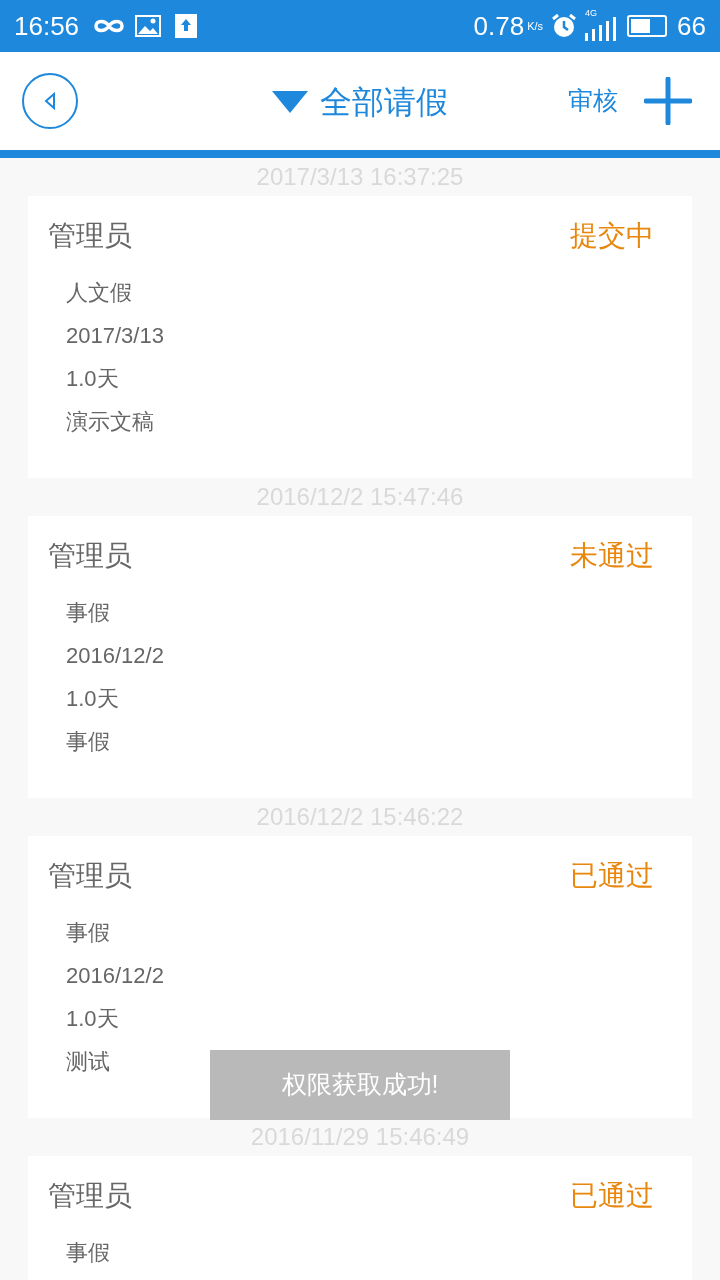 The image size is (720, 1280). Describe the element at coordinates (110, 422) in the screenshot. I see `detail-text: 演示文稿` at that location.